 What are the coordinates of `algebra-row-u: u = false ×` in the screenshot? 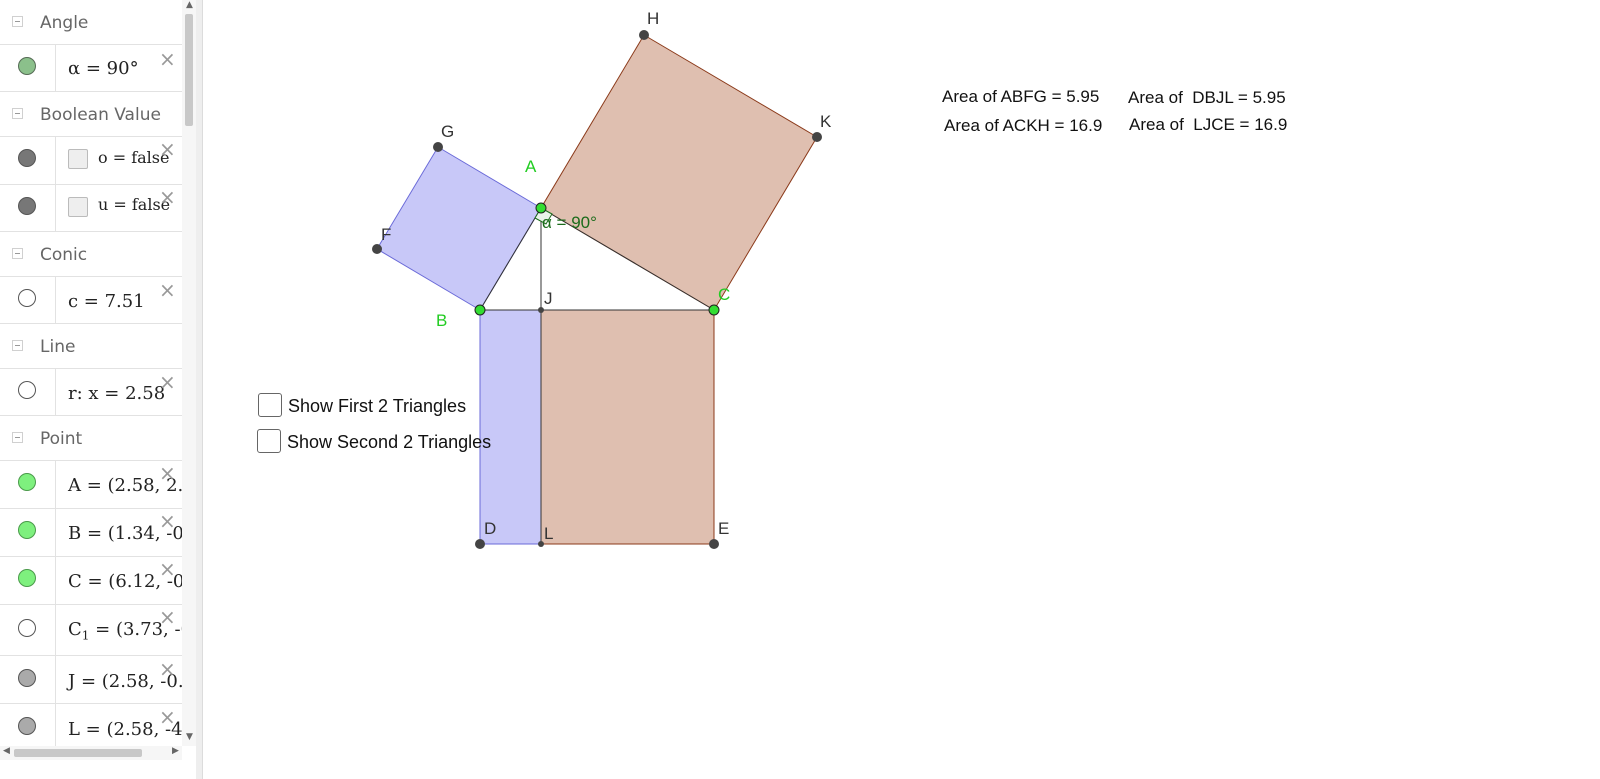 It's located at (91, 208).